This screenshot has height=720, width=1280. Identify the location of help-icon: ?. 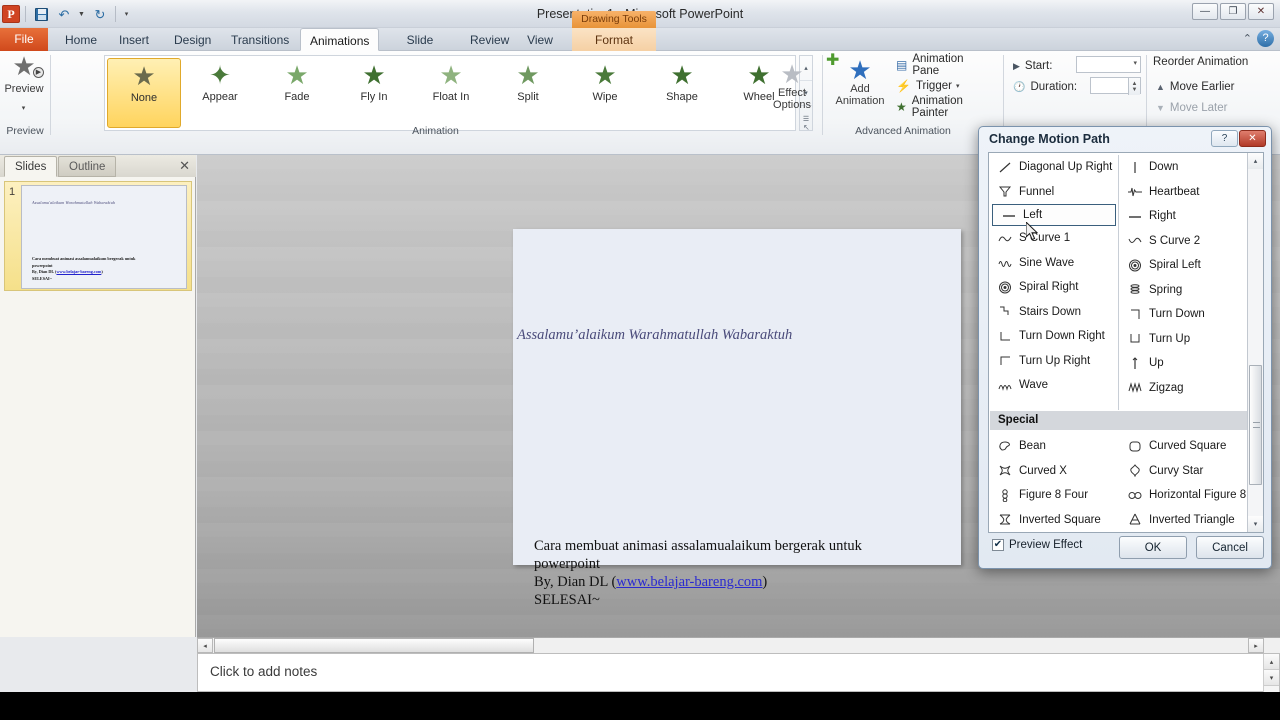
(1265, 38).